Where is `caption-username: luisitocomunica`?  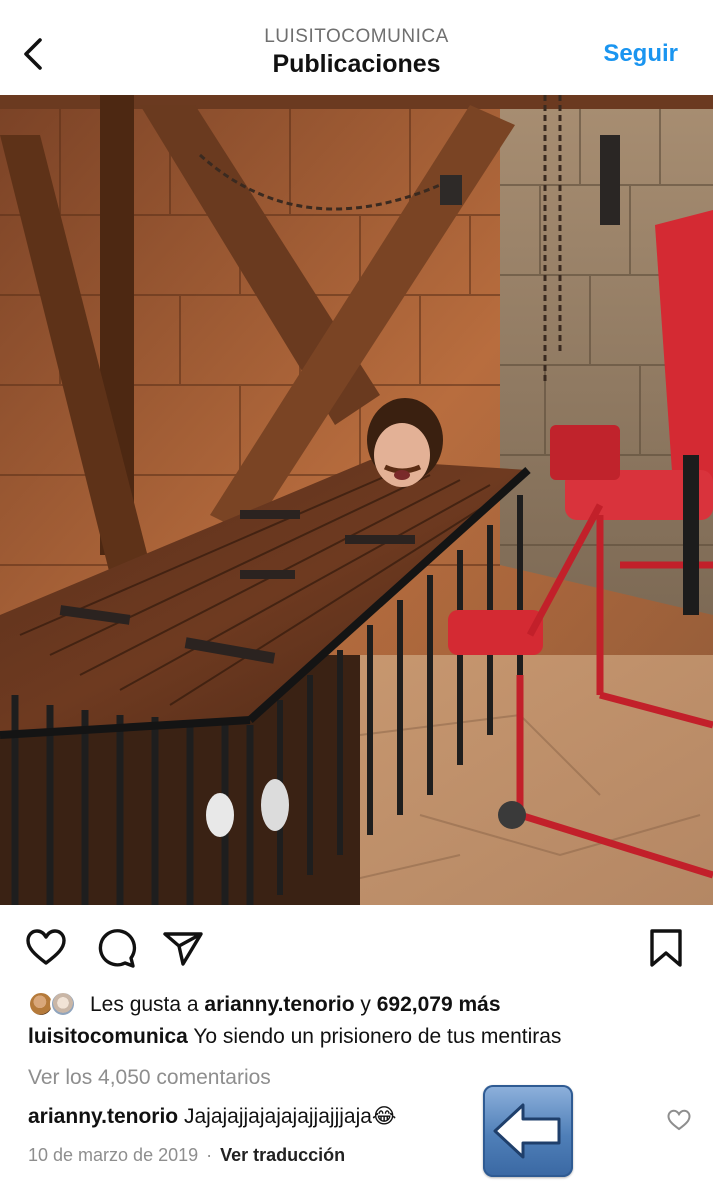 caption-username: luisitocomunica is located at coordinates (108, 1036).